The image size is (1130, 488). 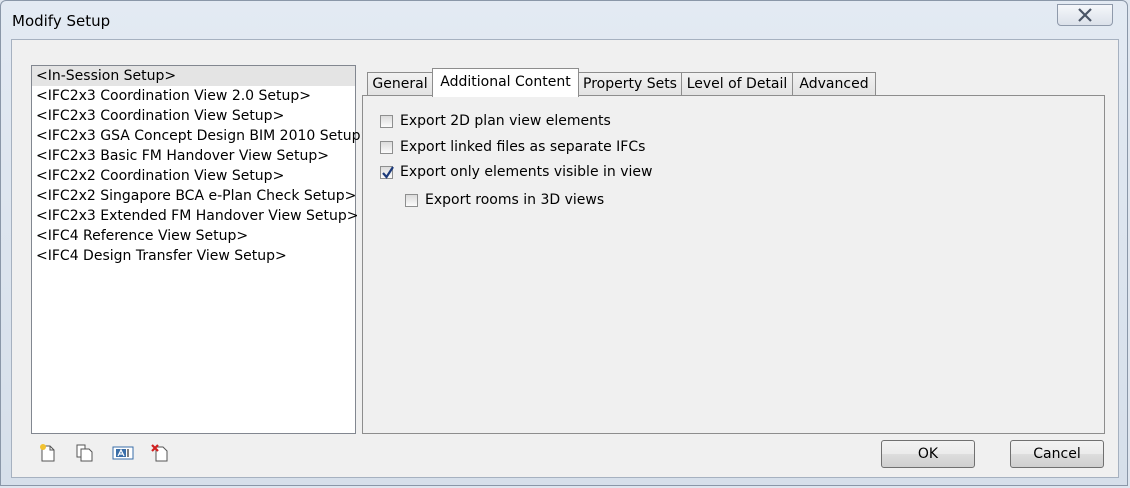 What do you see at coordinates (84, 453) in the screenshot?
I see `duplicate-setup-icon` at bounding box center [84, 453].